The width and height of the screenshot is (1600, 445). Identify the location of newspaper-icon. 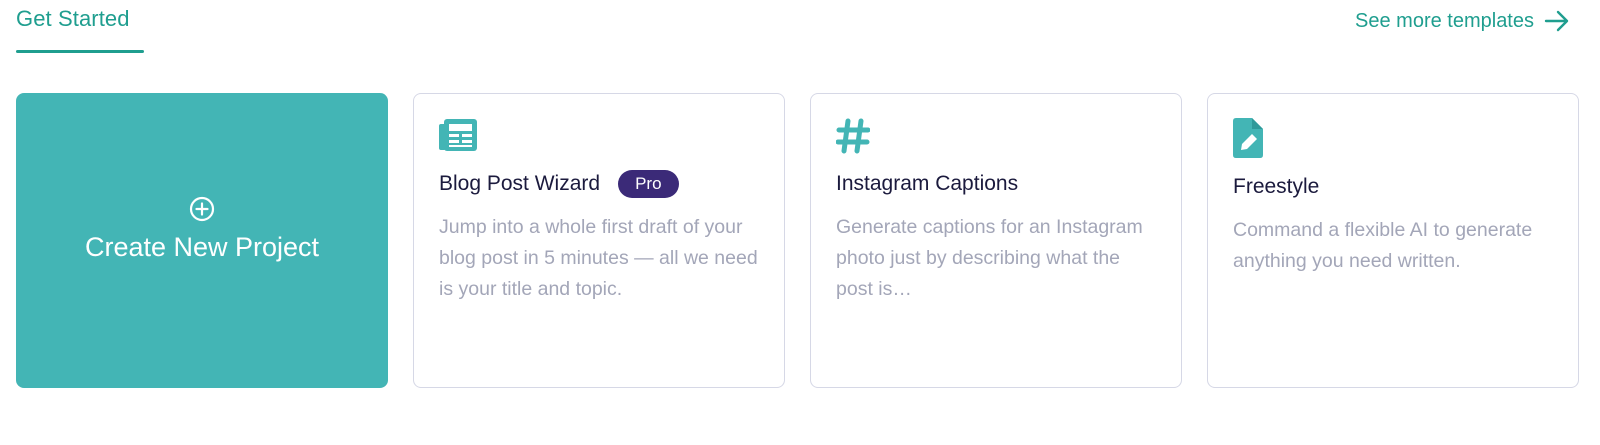
(458, 135).